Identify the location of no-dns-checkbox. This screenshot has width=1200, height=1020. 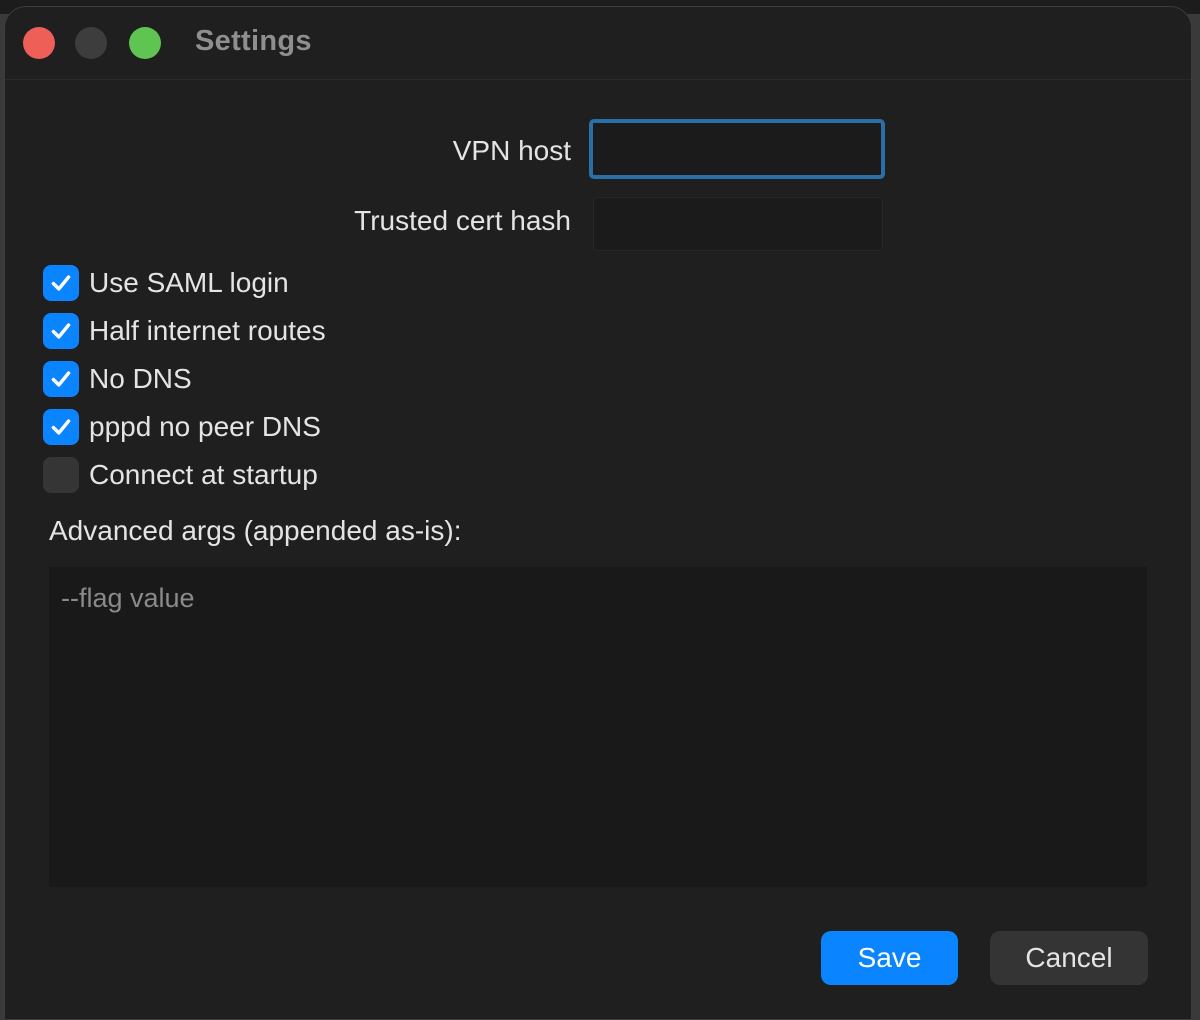
(61, 379).